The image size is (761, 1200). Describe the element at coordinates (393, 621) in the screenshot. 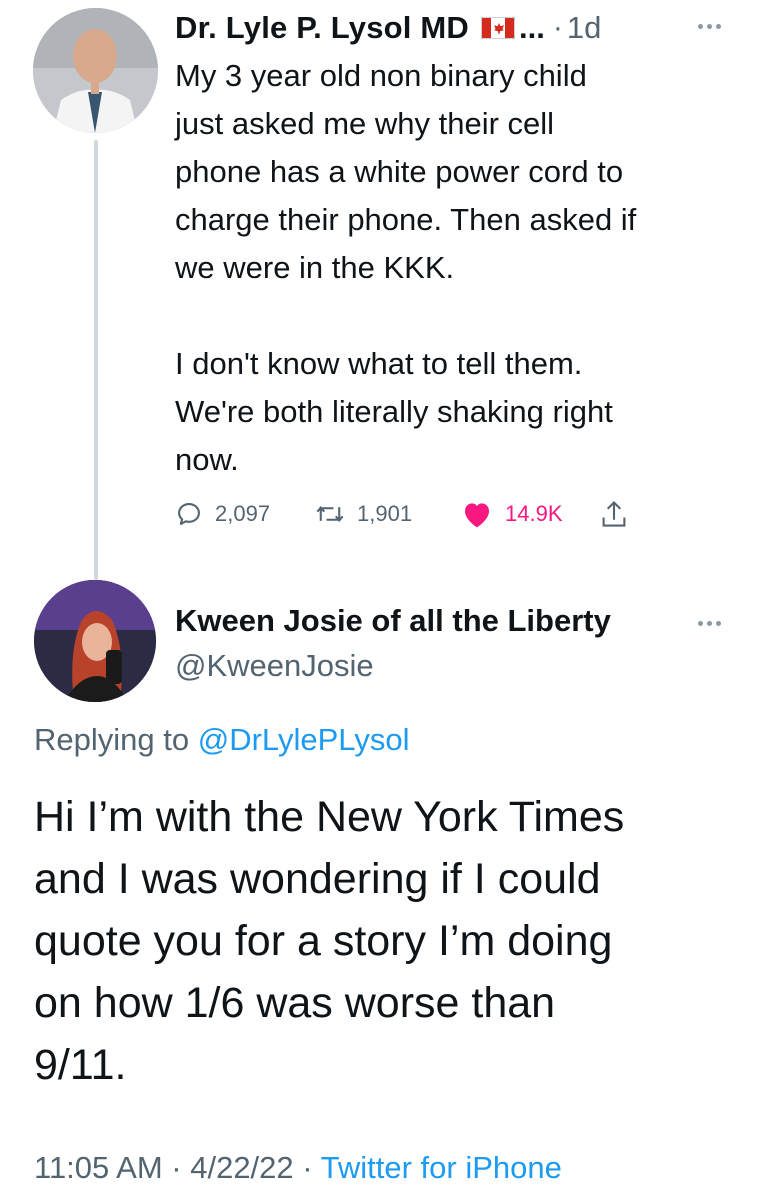

I see `reply-author-name: Kween Josie of all the Liberty` at that location.